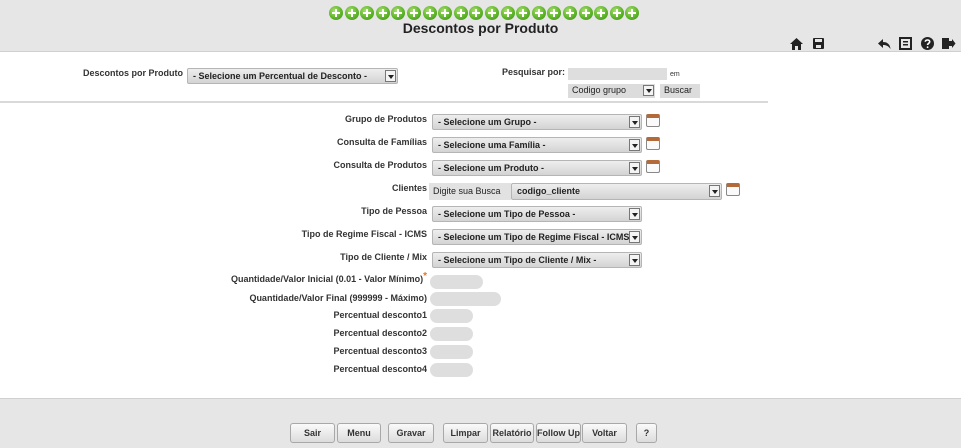  I want to click on clients-label: Clientes, so click(409, 188).